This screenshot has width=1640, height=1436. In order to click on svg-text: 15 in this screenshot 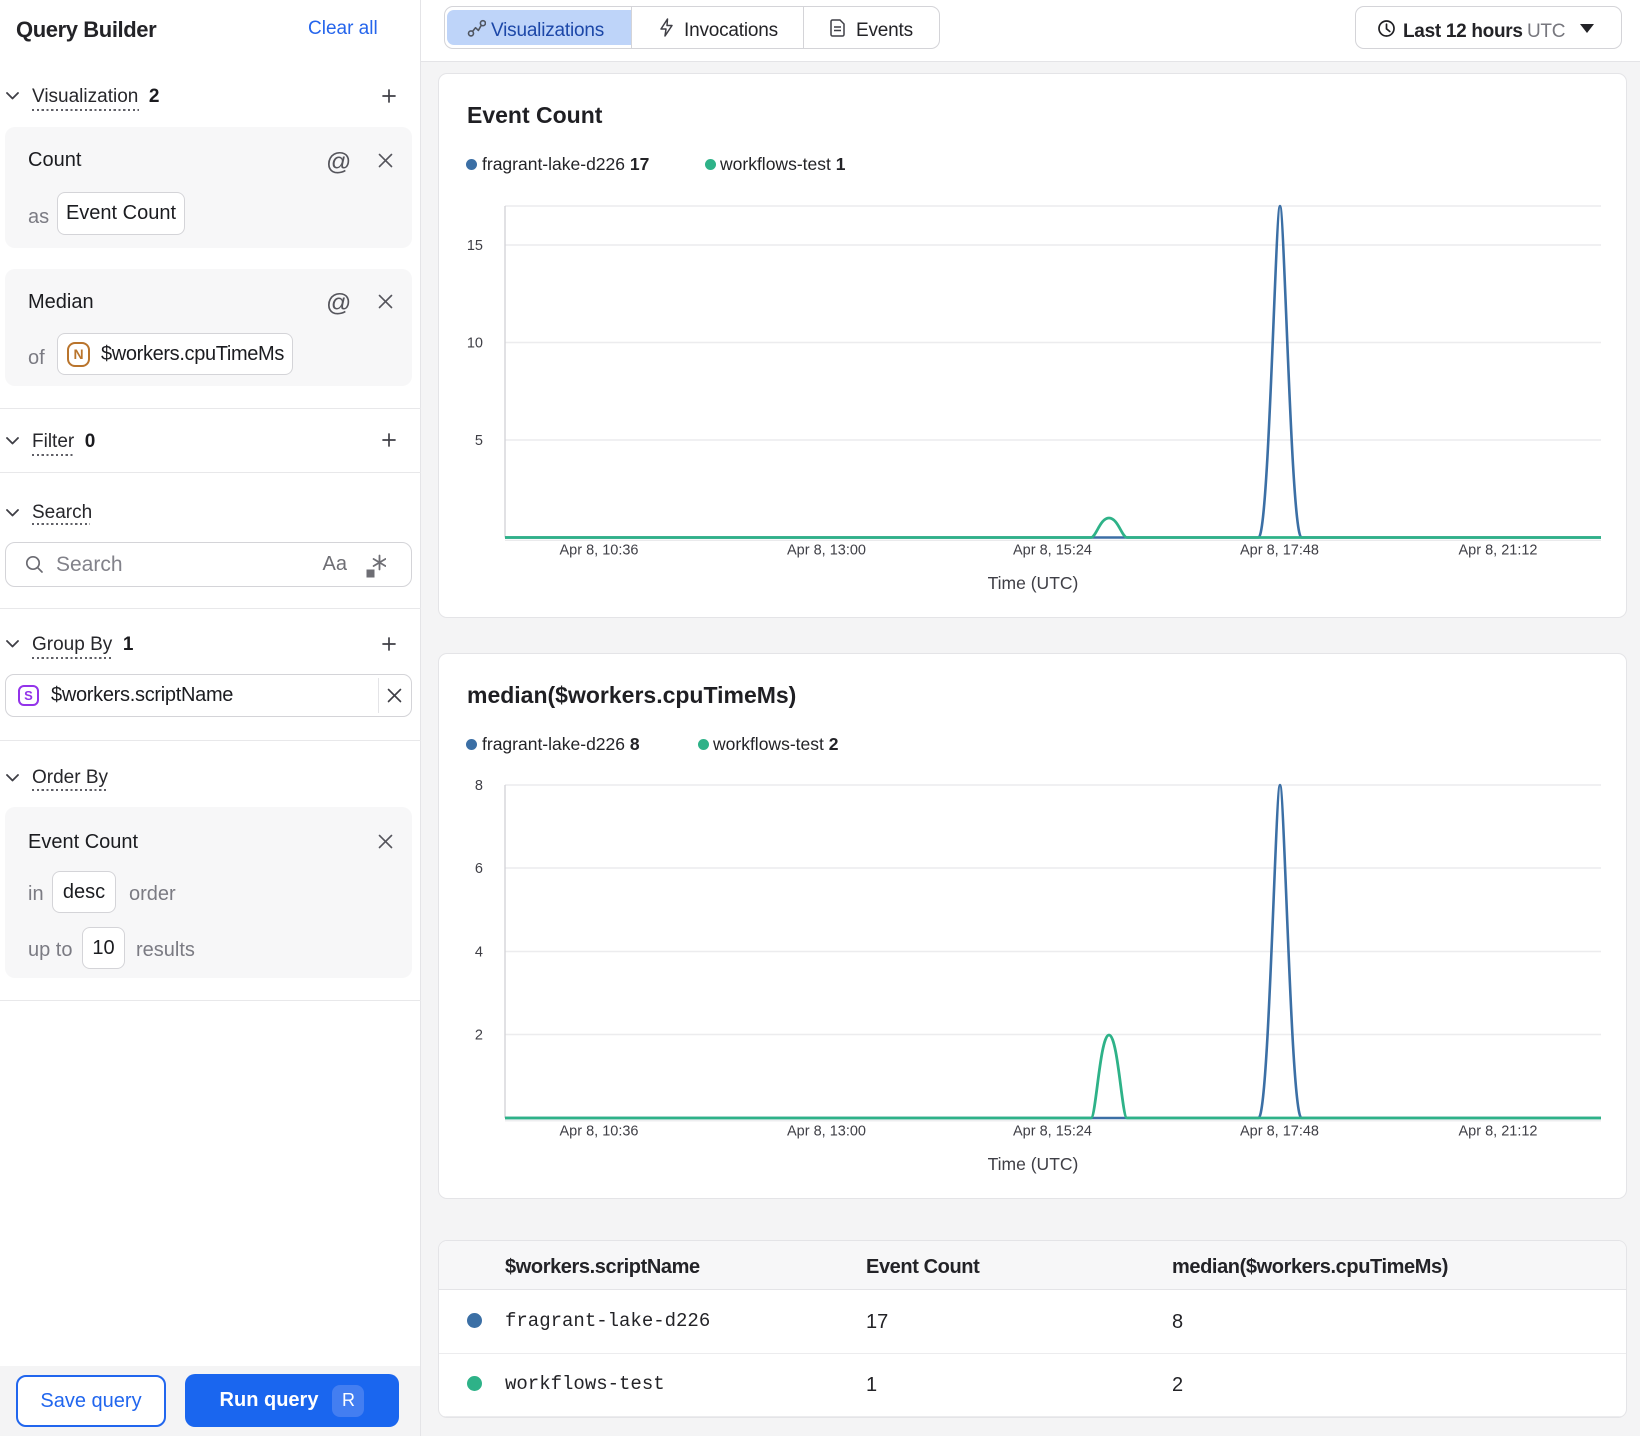, I will do `click(475, 246)`.